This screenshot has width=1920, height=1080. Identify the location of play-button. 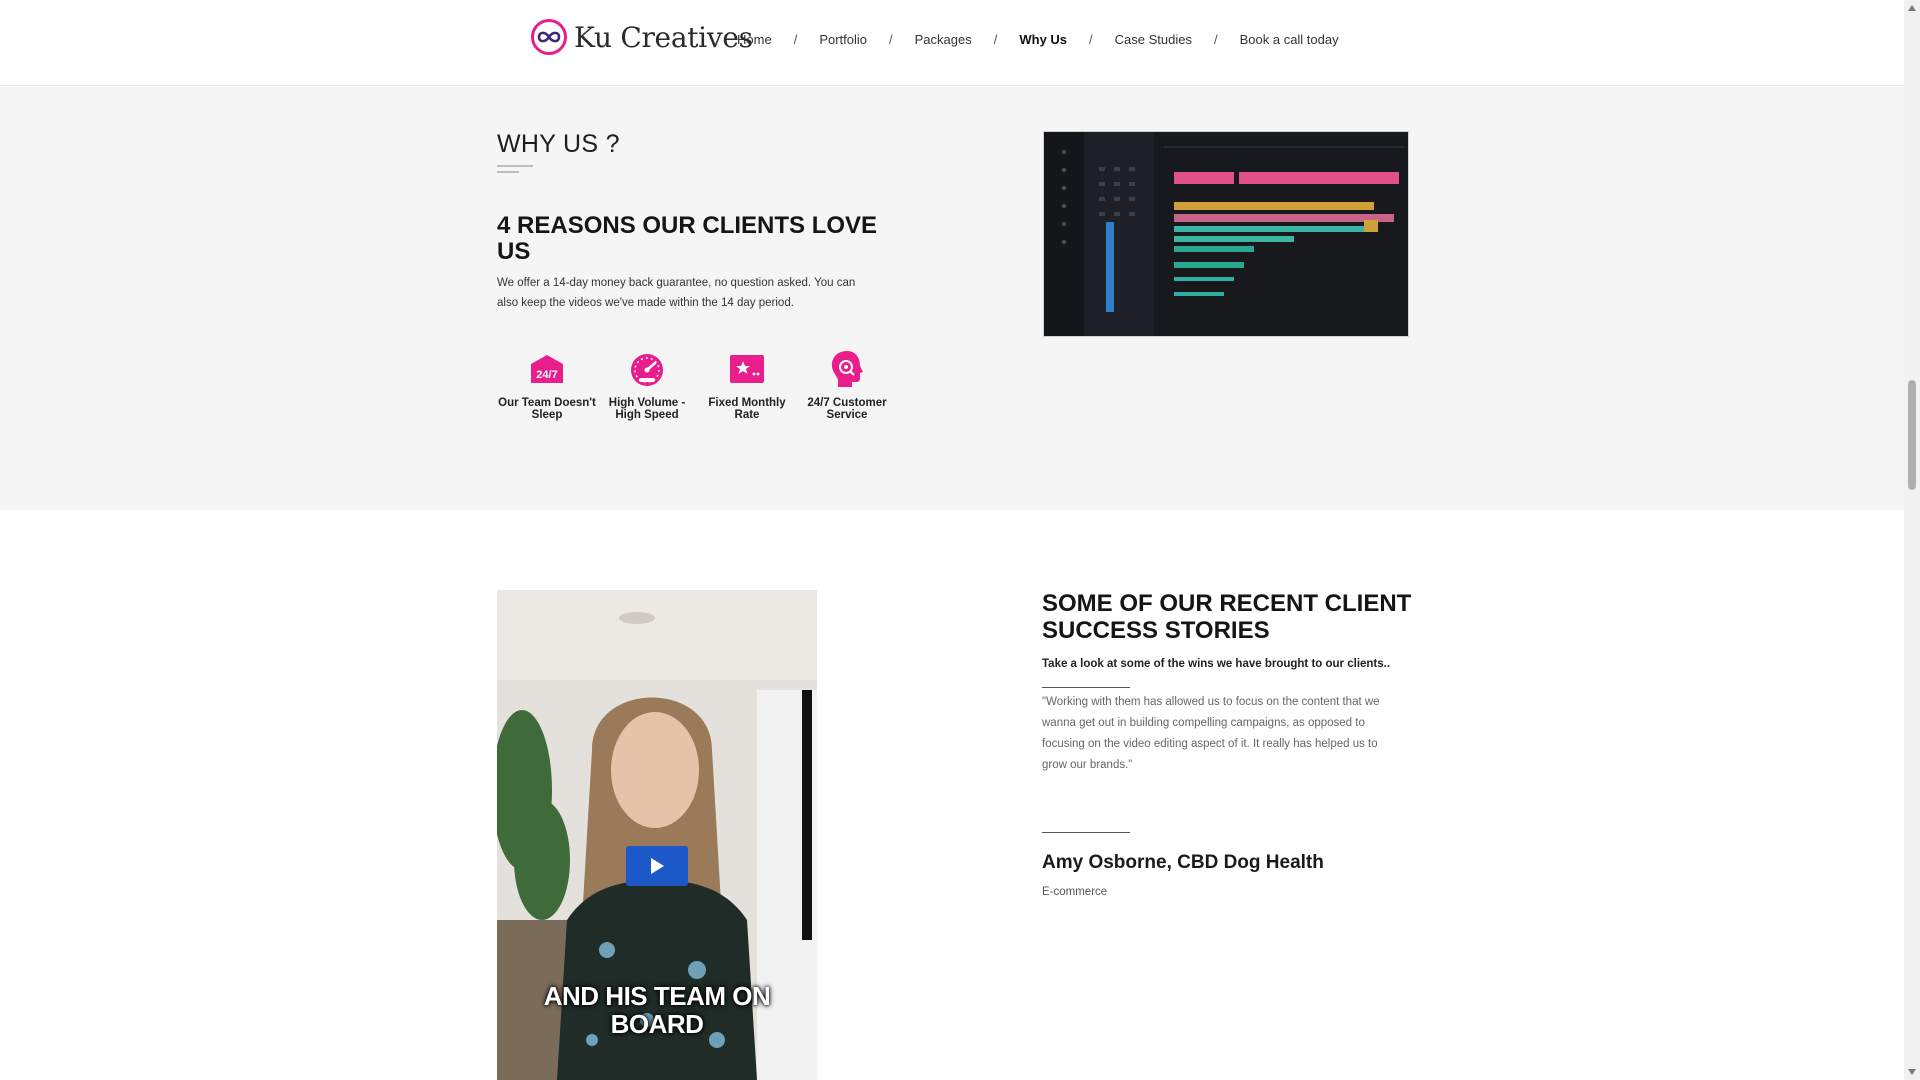
(657, 866).